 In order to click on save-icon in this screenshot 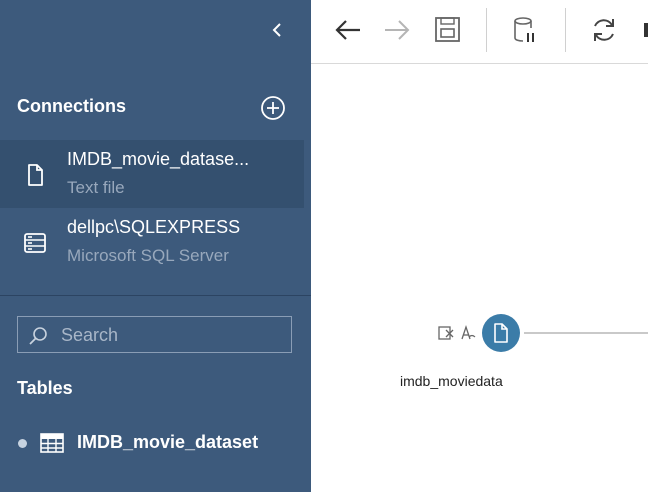, I will do `click(447, 29)`.